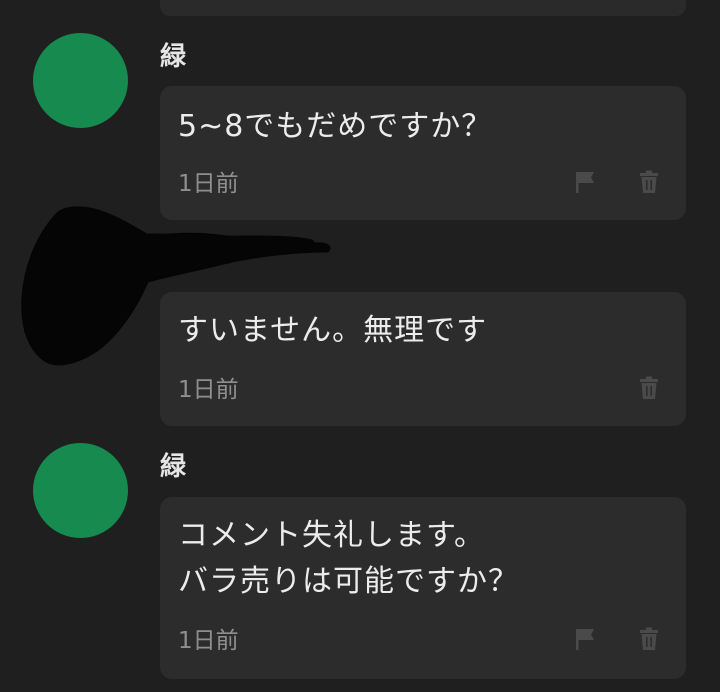 The width and height of the screenshot is (720, 692). What do you see at coordinates (423, 359) in the screenshot?
I see `comment-bubble: すいません。無理です 1日前` at bounding box center [423, 359].